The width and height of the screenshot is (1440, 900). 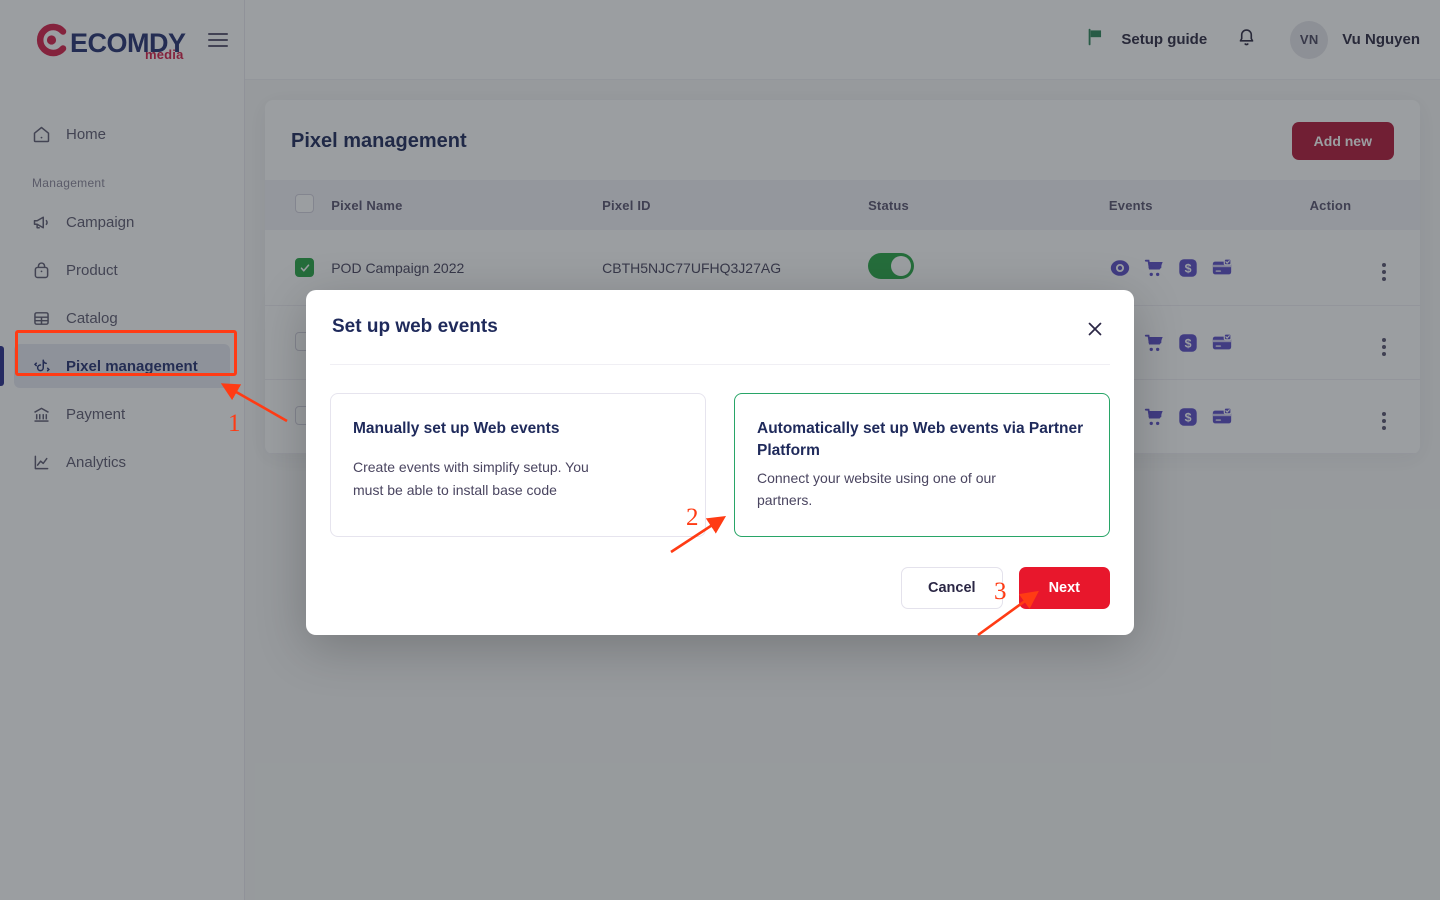 What do you see at coordinates (1064, 587) in the screenshot?
I see `next-button: Next` at bounding box center [1064, 587].